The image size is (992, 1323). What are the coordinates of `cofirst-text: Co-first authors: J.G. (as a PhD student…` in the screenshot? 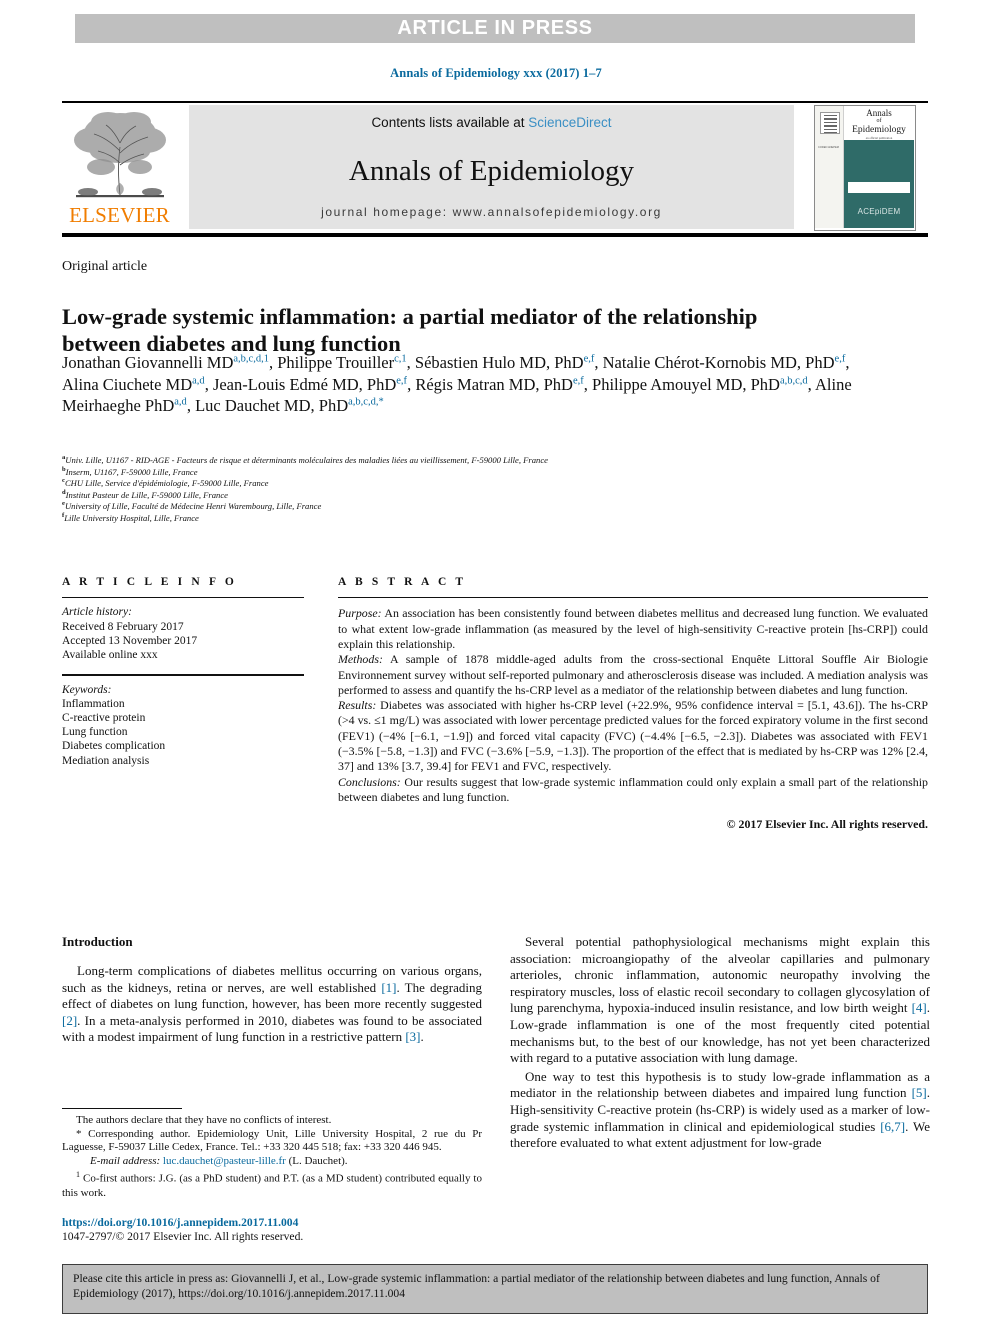 It's located at (272, 1186).